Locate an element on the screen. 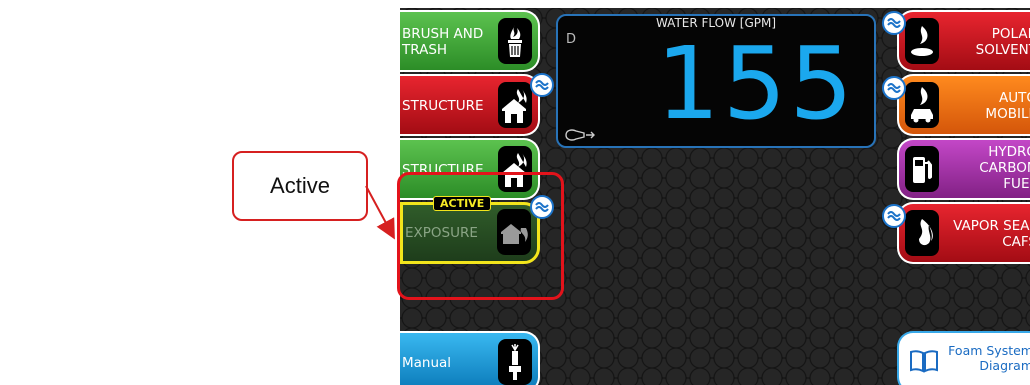 This screenshot has height=385, width=1030. vapor-seal-label-2: CAFS is located at coordinates (1016, 242).